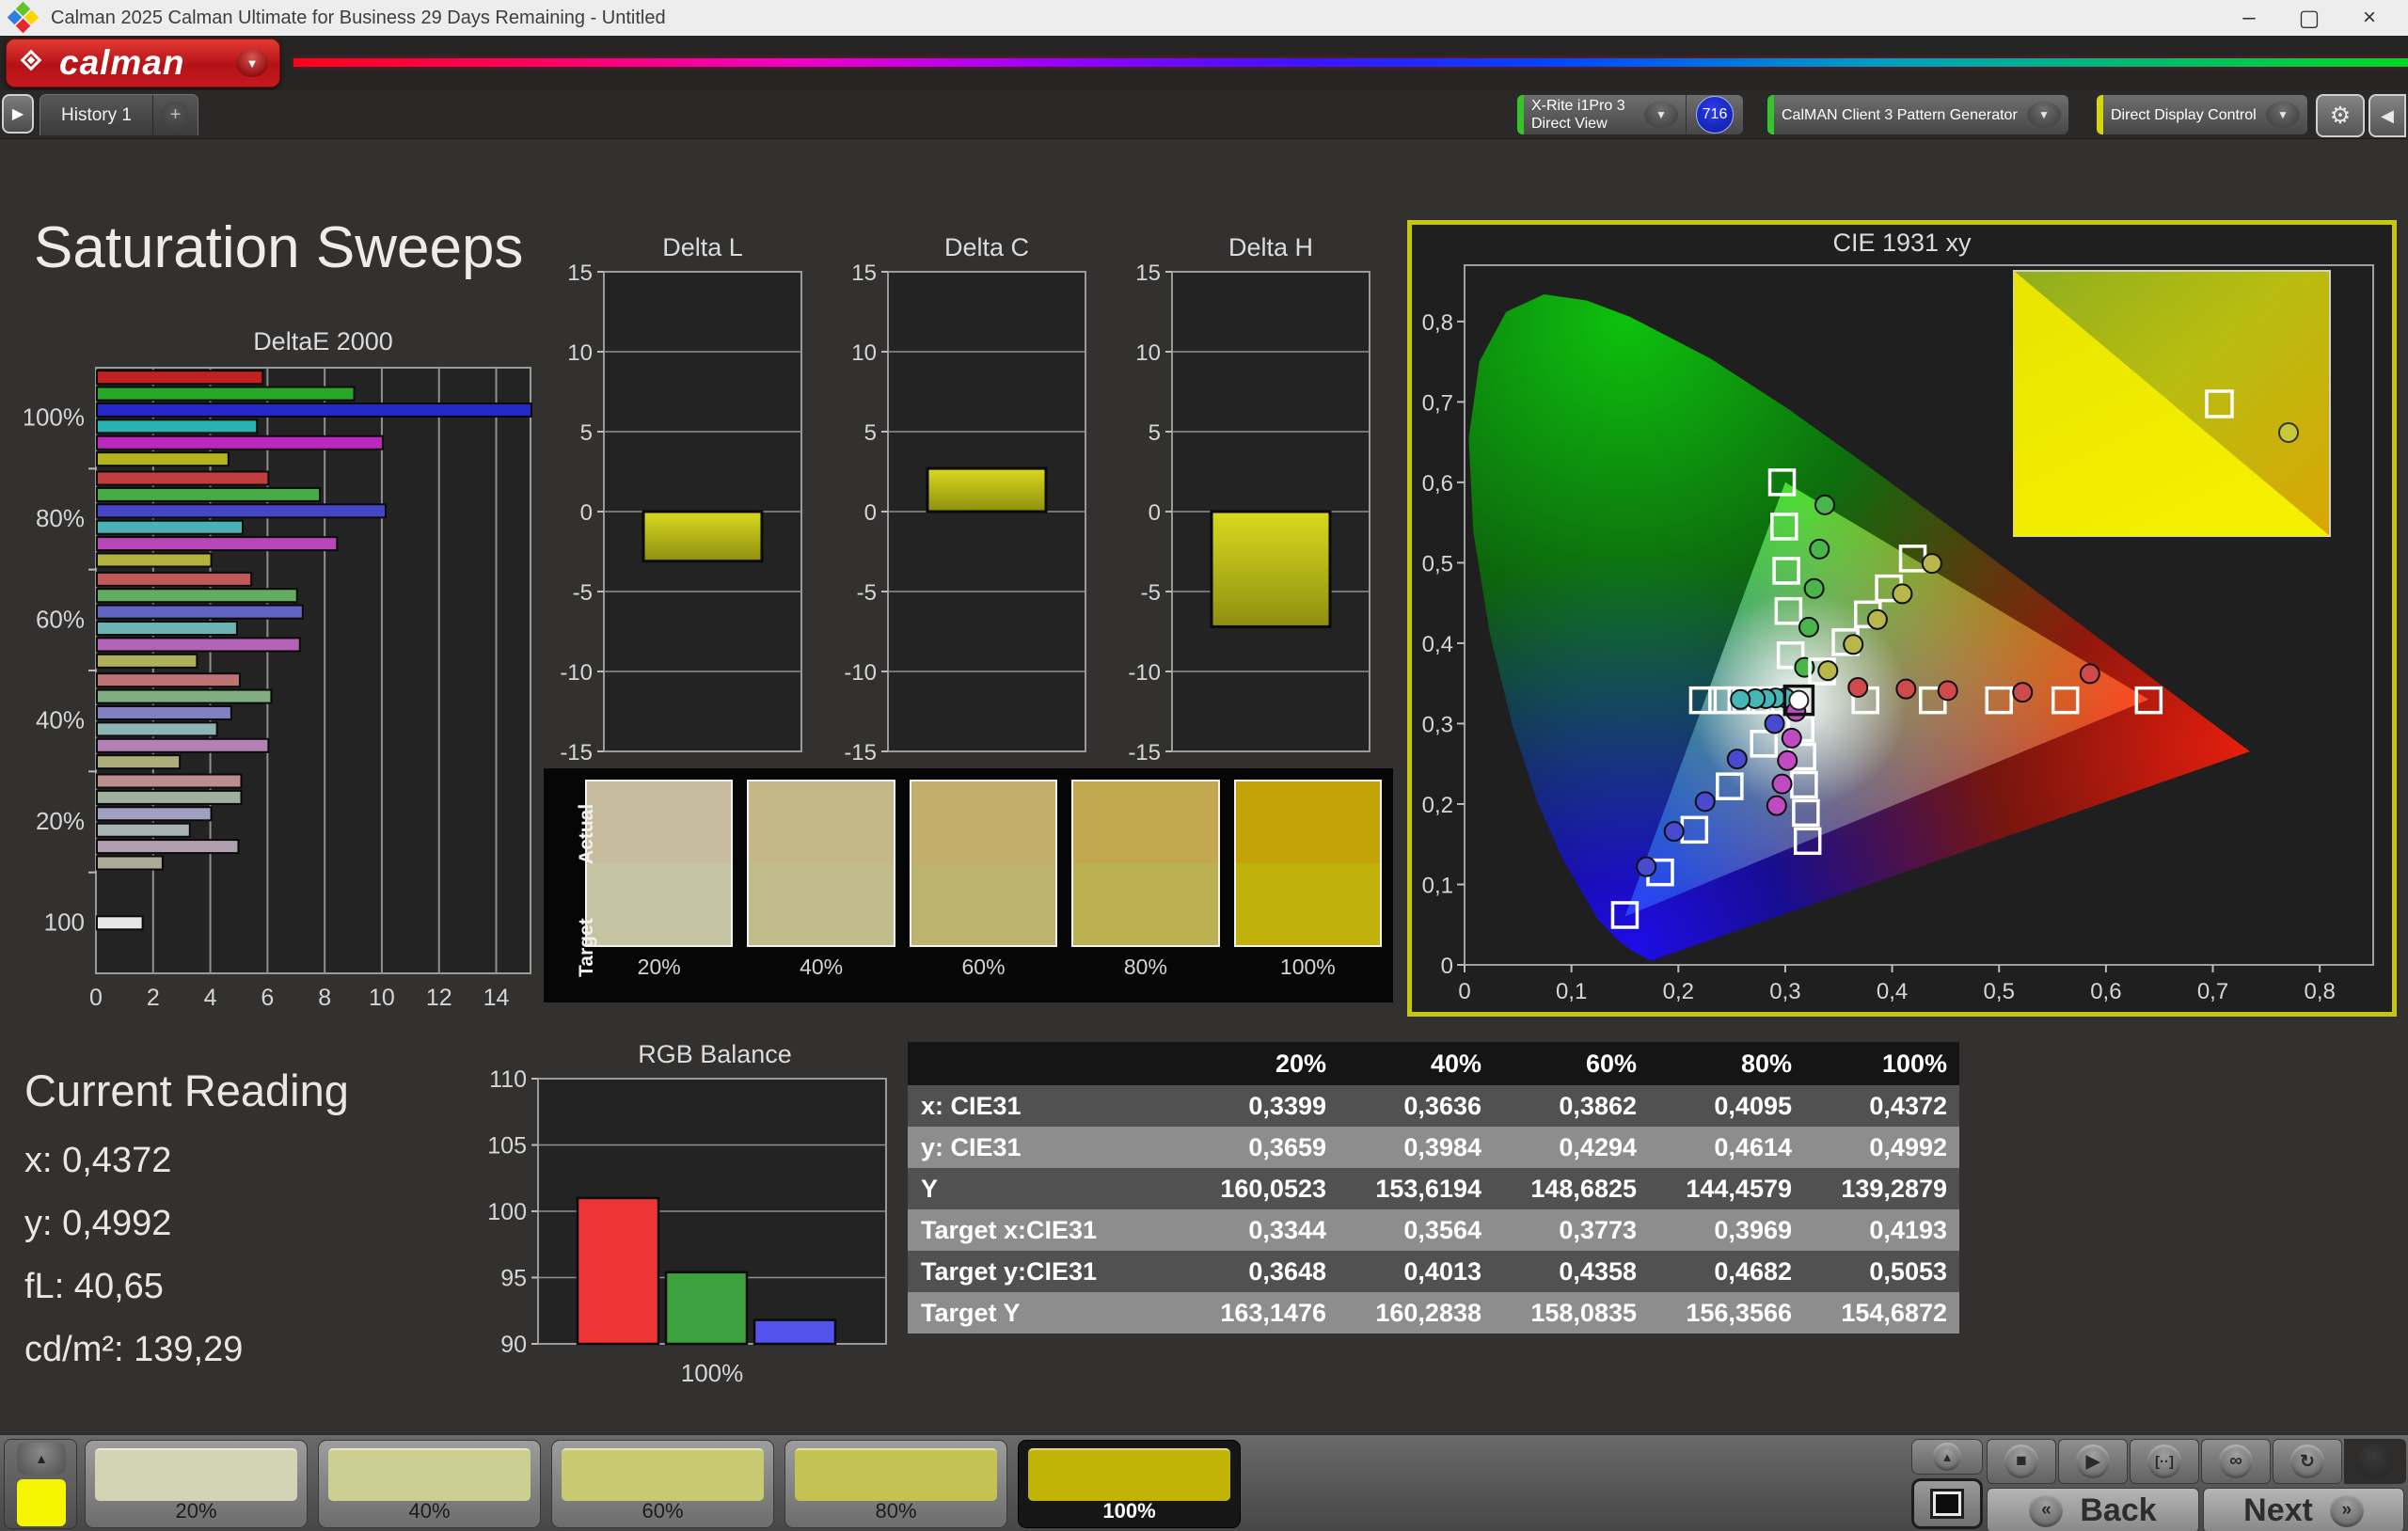 The width and height of the screenshot is (2408, 1531). Describe the element at coordinates (98, 1160) in the screenshot. I see `reading-x: x: 0,4372` at that location.